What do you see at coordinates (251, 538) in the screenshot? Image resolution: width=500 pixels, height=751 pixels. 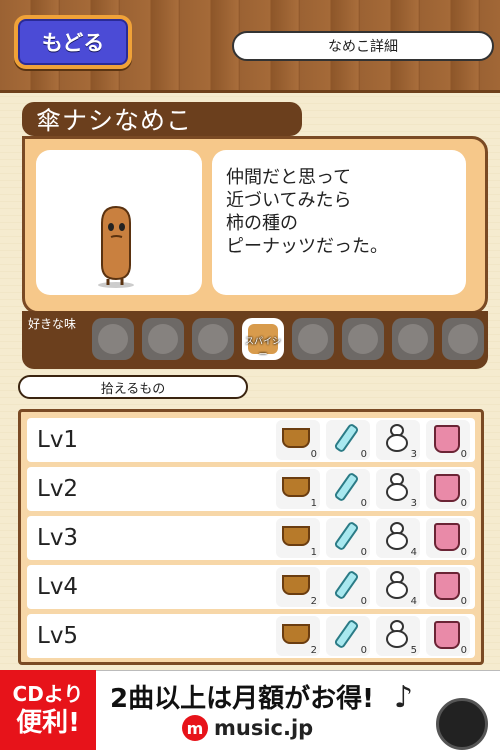 I see `pickup-row: Lv3 1 0 4 0` at bounding box center [251, 538].